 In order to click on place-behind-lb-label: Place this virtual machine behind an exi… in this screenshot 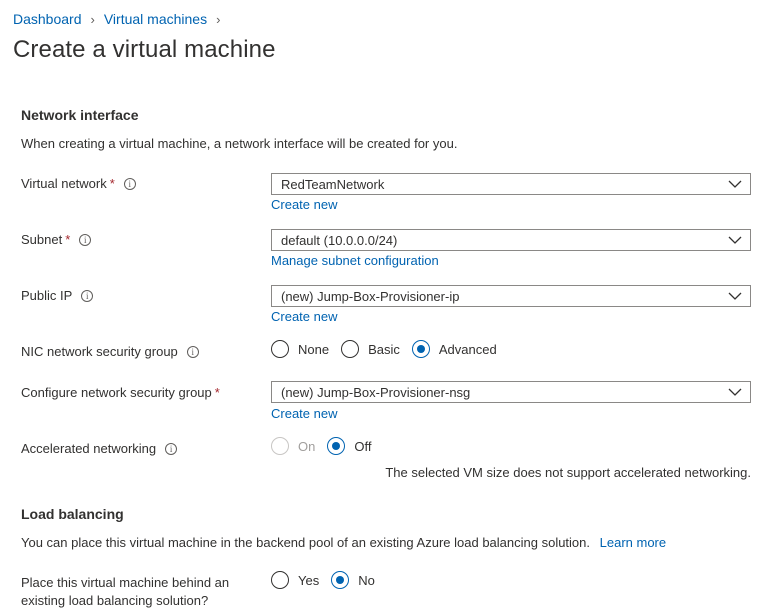, I will do `click(125, 591)`.